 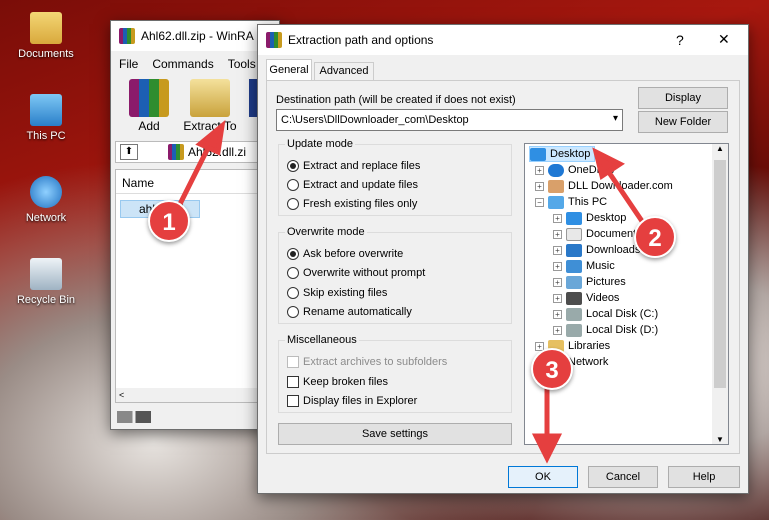 What do you see at coordinates (603, 298) in the screenshot?
I see `tree-label: Videos` at bounding box center [603, 298].